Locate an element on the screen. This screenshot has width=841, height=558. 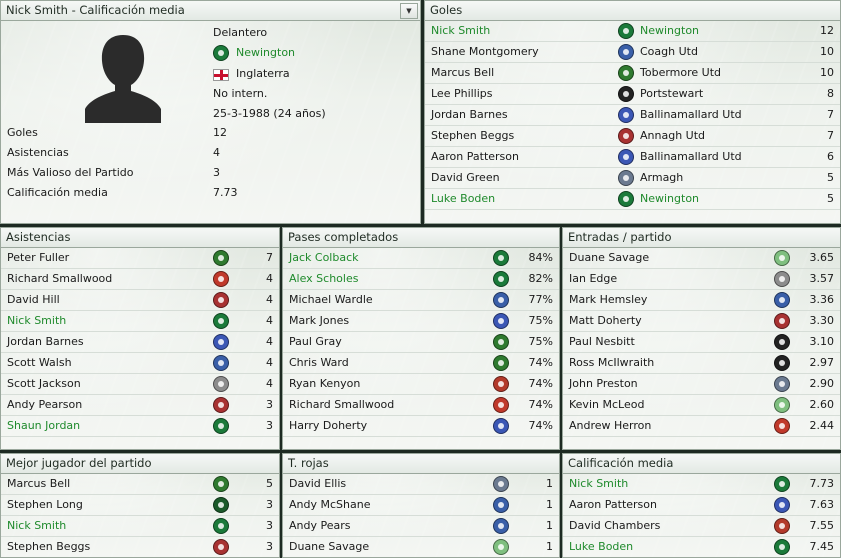
player-name: David Chambers is located at coordinates (614, 526).